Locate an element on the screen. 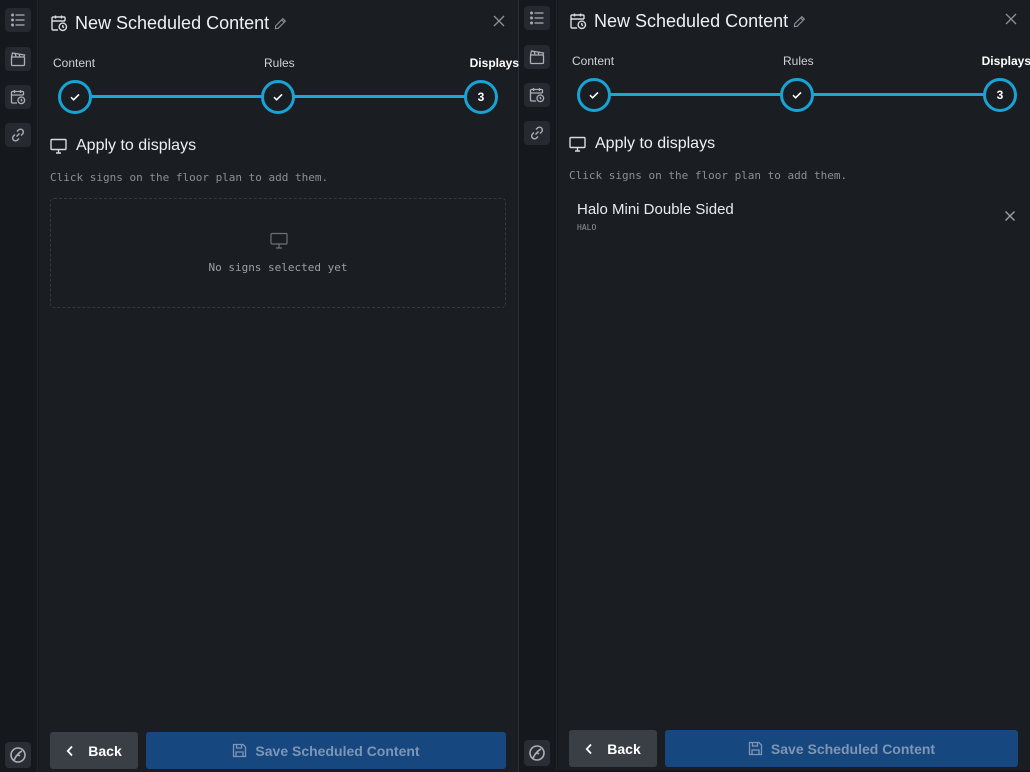 The image size is (1030, 772). display-name: Halo Mini Double Sided is located at coordinates (655, 209).